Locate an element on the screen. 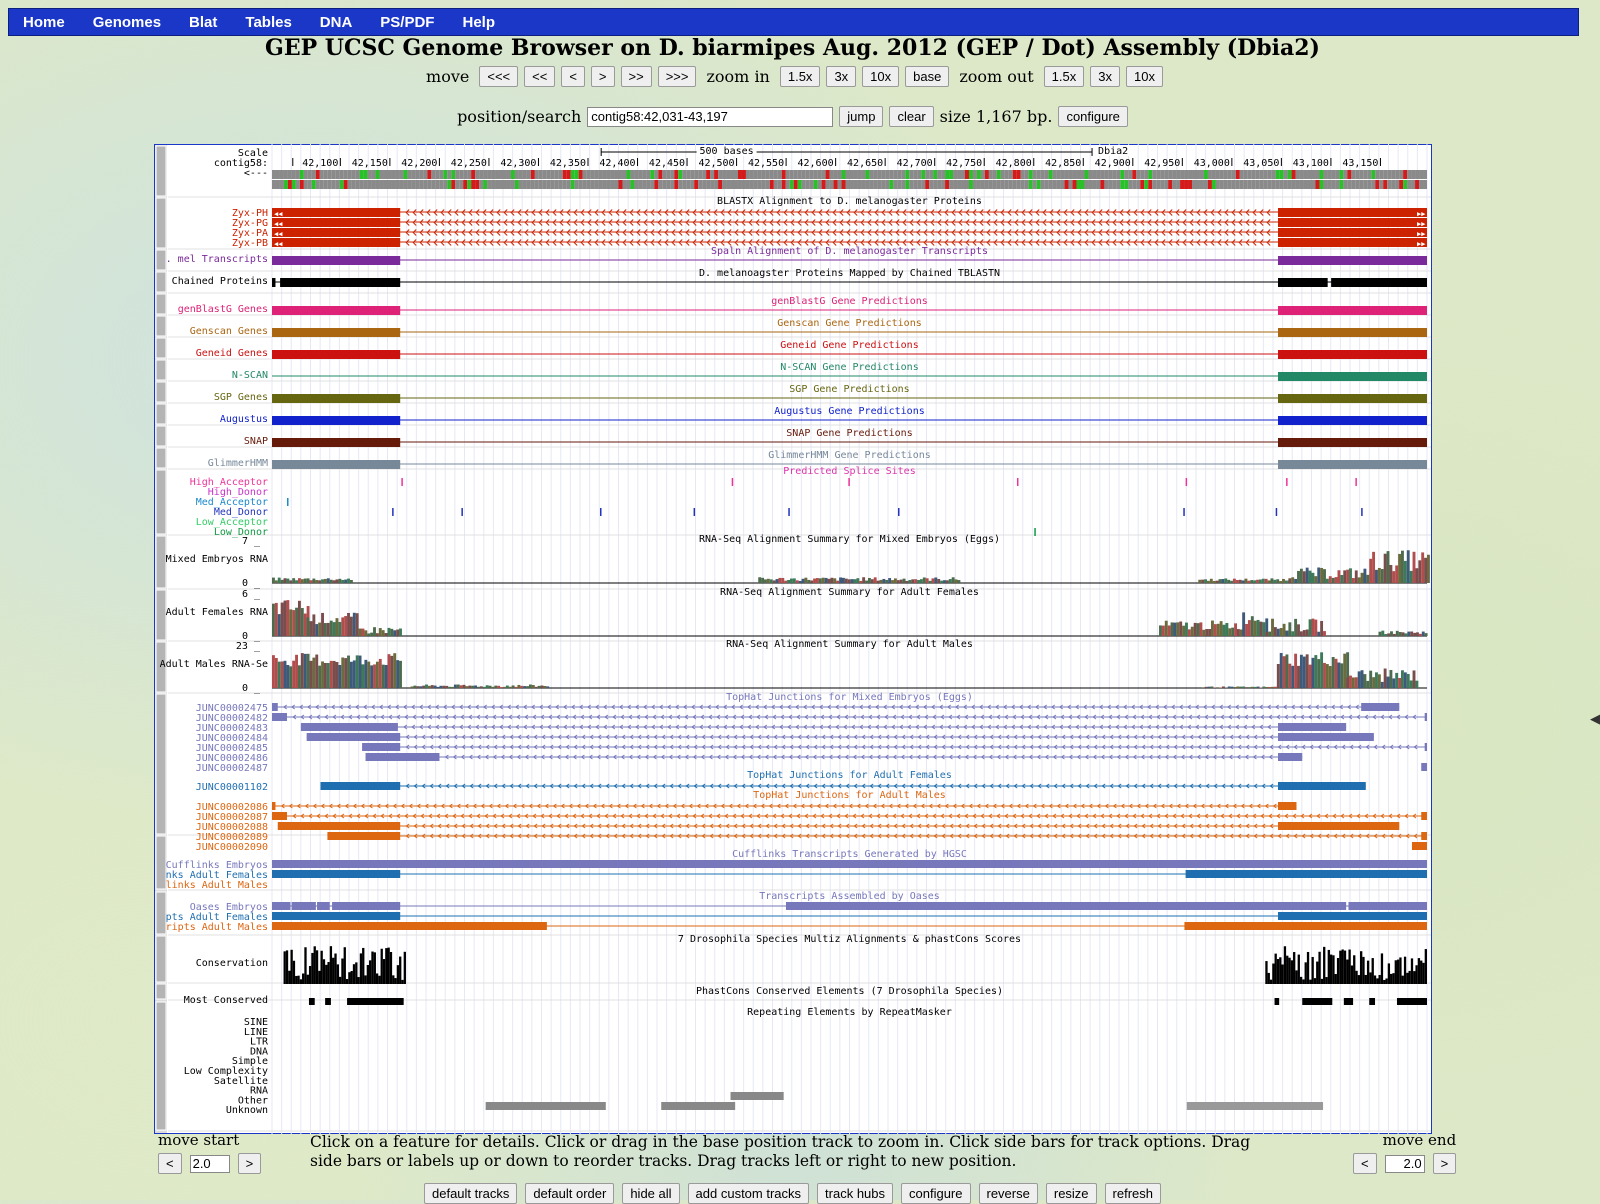 The height and width of the screenshot is (1204, 1600). track-hubs-button: track hubs is located at coordinates (855, 1193).